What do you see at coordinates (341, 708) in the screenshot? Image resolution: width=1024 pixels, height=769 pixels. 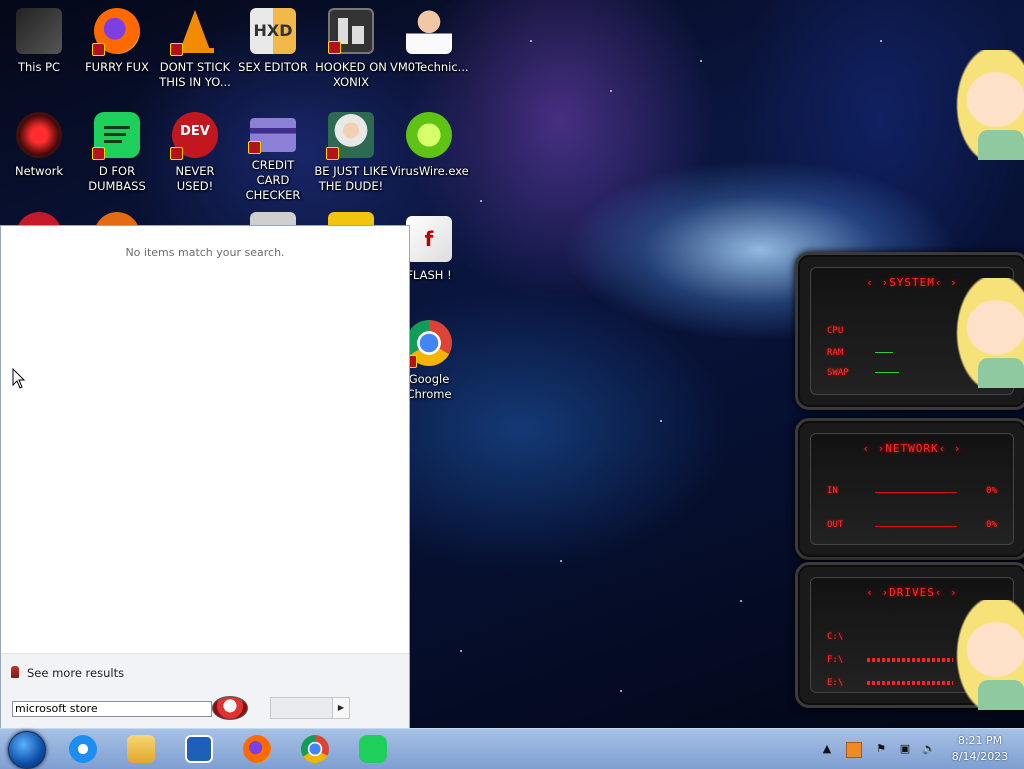 I see `shutdown-options-arrow: ▶` at bounding box center [341, 708].